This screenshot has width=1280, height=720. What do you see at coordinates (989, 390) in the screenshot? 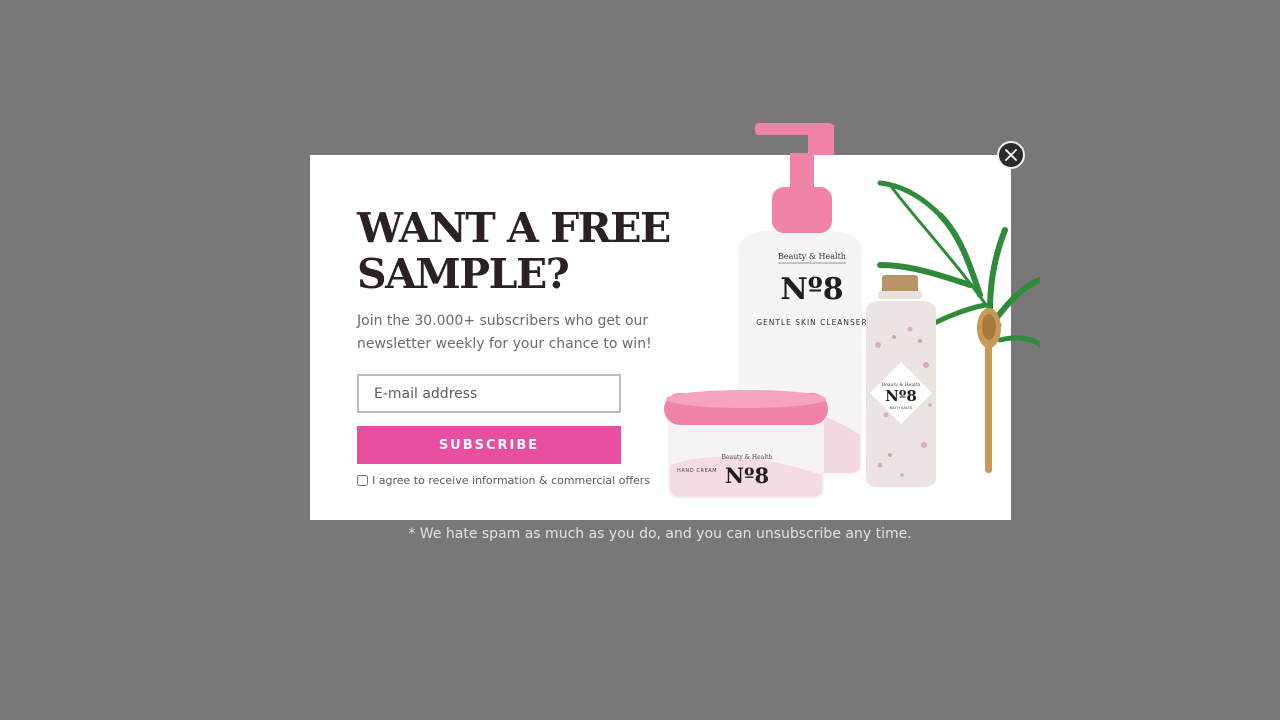
I see `wooden-spoon-image` at bounding box center [989, 390].